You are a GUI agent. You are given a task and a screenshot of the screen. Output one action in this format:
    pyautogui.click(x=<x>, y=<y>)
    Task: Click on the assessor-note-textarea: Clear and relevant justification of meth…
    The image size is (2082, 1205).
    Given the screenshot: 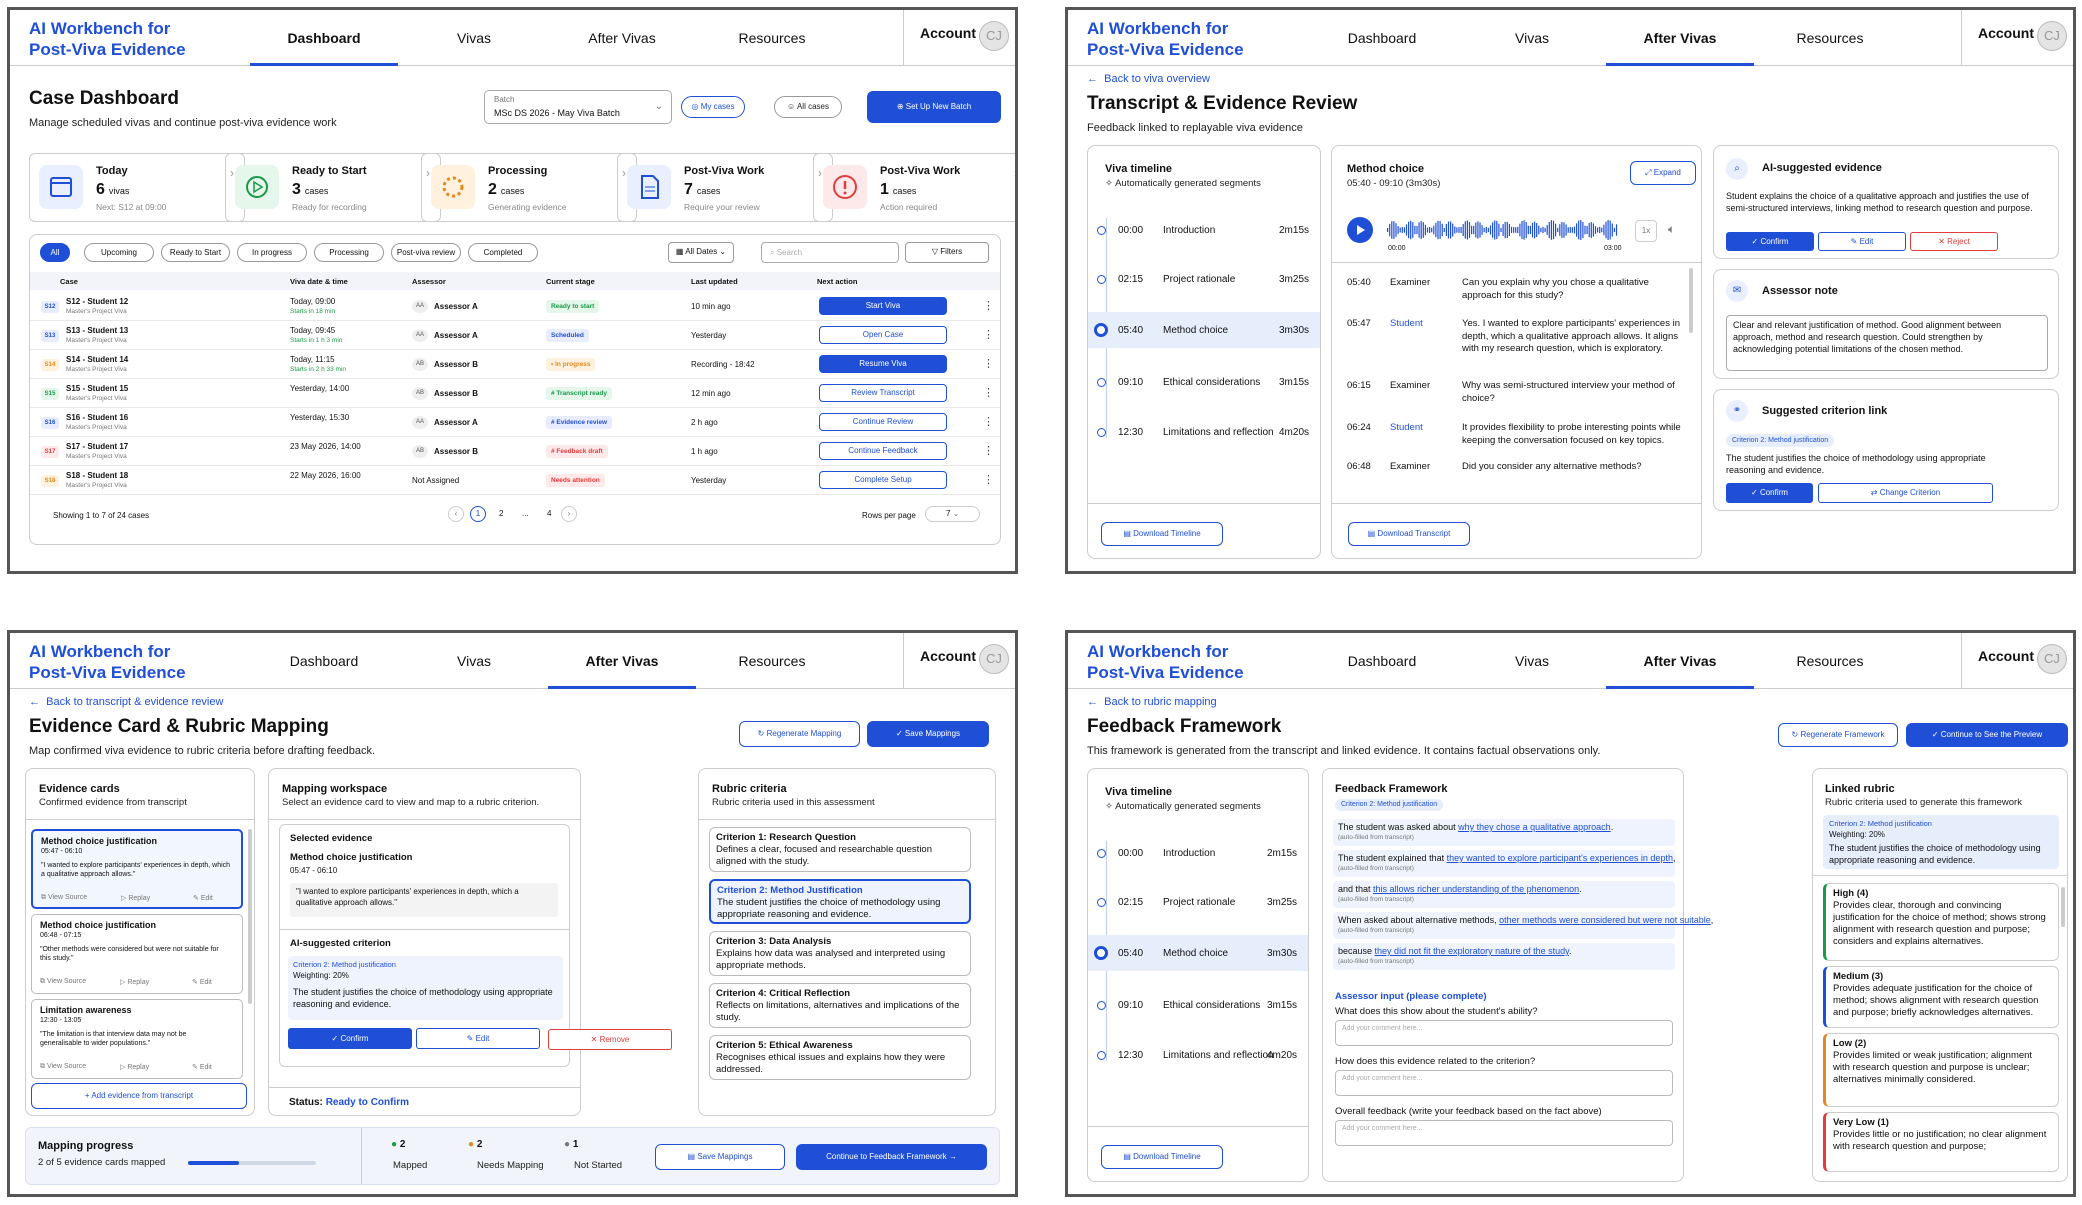 What is the action you would take?
    pyautogui.click(x=1887, y=343)
    